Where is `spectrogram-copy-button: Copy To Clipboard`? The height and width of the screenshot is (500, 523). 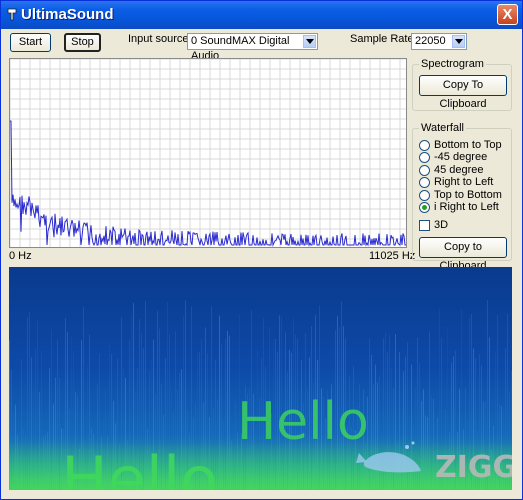 spectrogram-copy-button: Copy To Clipboard is located at coordinates (463, 92).